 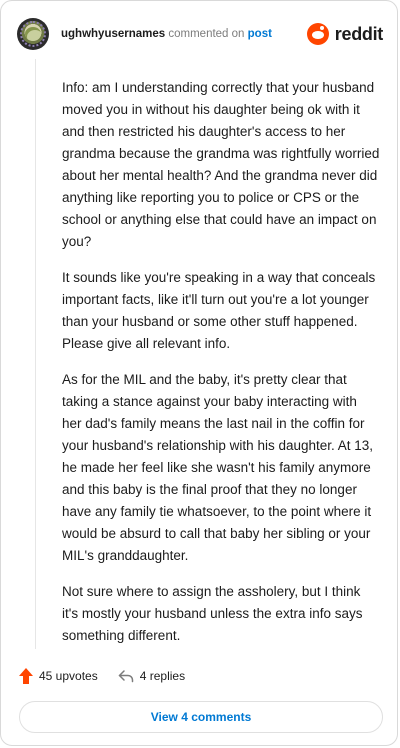 I want to click on commented-on-text: commented on, so click(x=206, y=34).